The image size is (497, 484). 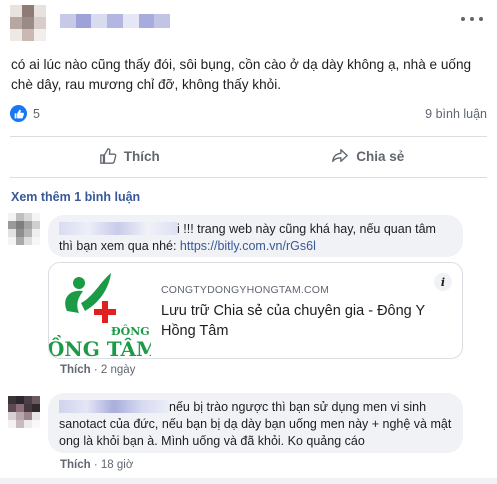 I want to click on comment-time: 18 giờ, so click(x=117, y=465).